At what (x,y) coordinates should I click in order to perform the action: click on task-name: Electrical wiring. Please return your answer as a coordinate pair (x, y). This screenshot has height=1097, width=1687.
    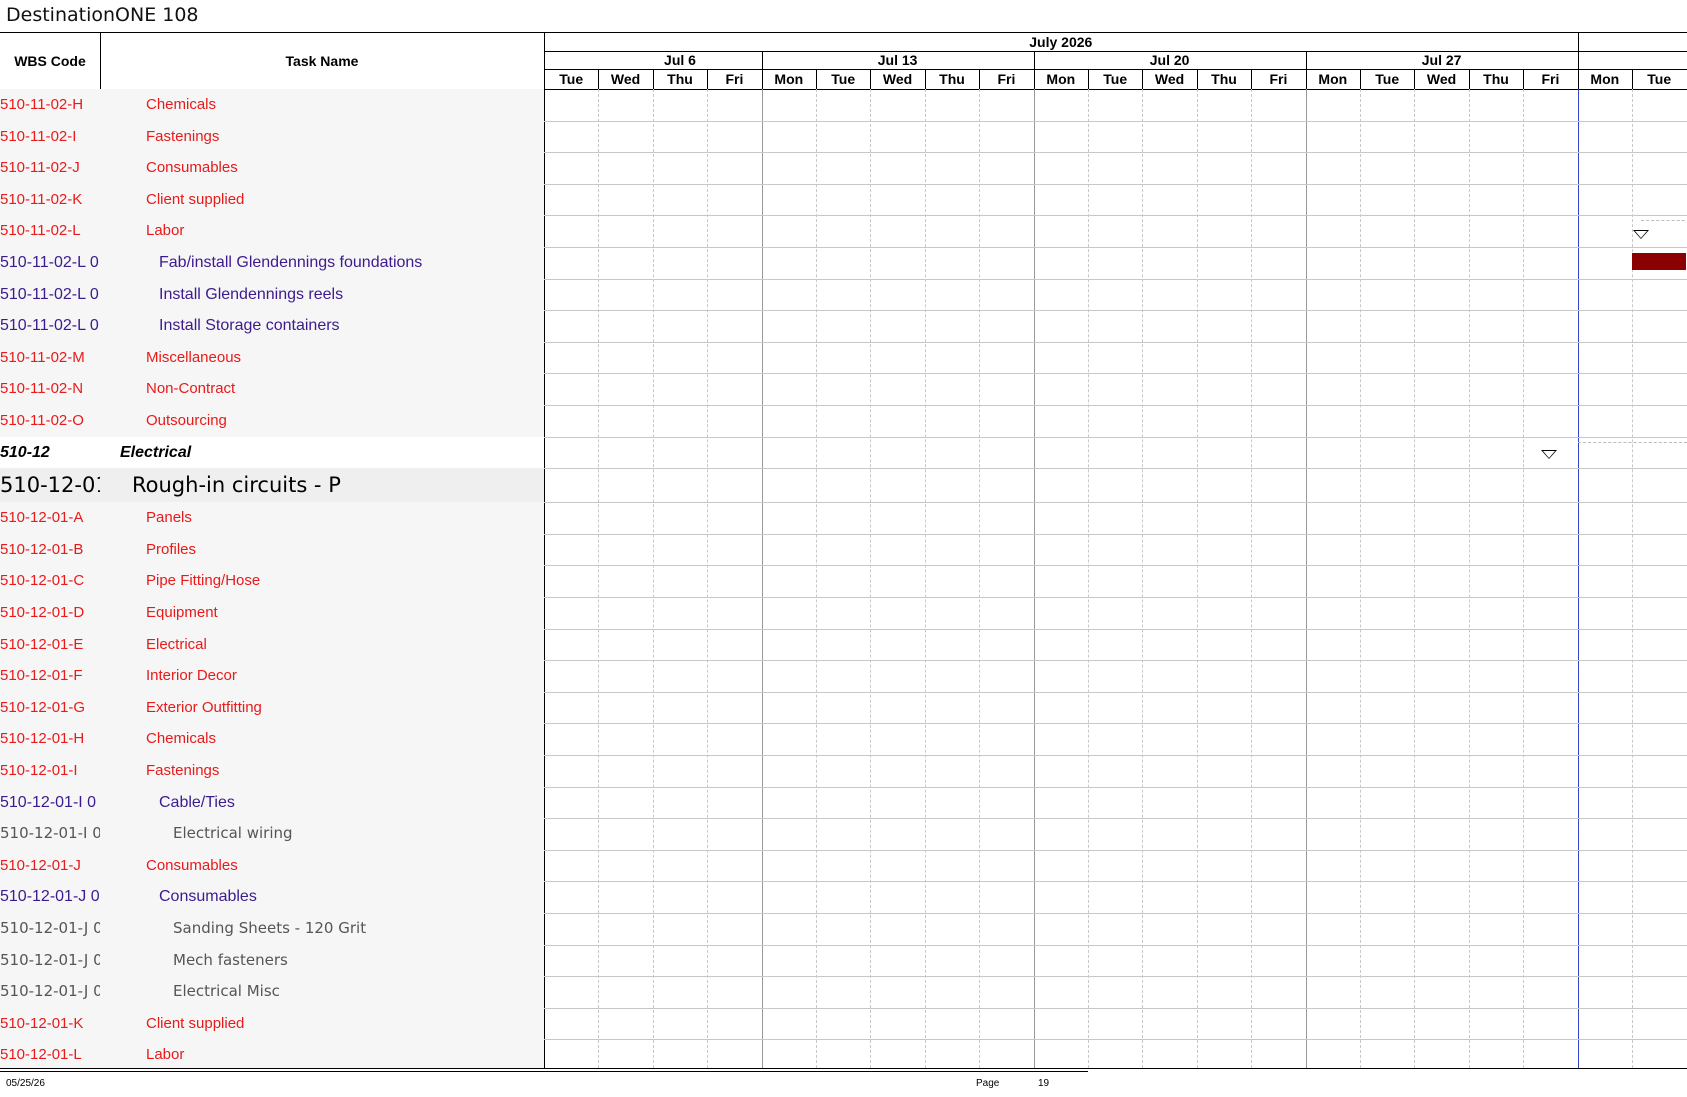
    Looking at the image, I should click on (233, 833).